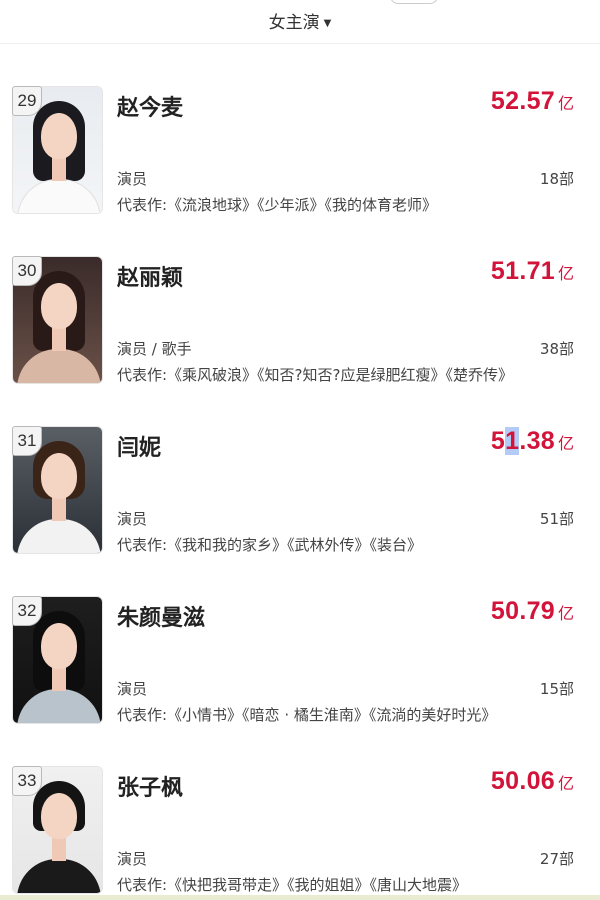 The image size is (600, 900). What do you see at coordinates (294, 23) in the screenshot?
I see `role-filter-label: 女主演` at bounding box center [294, 23].